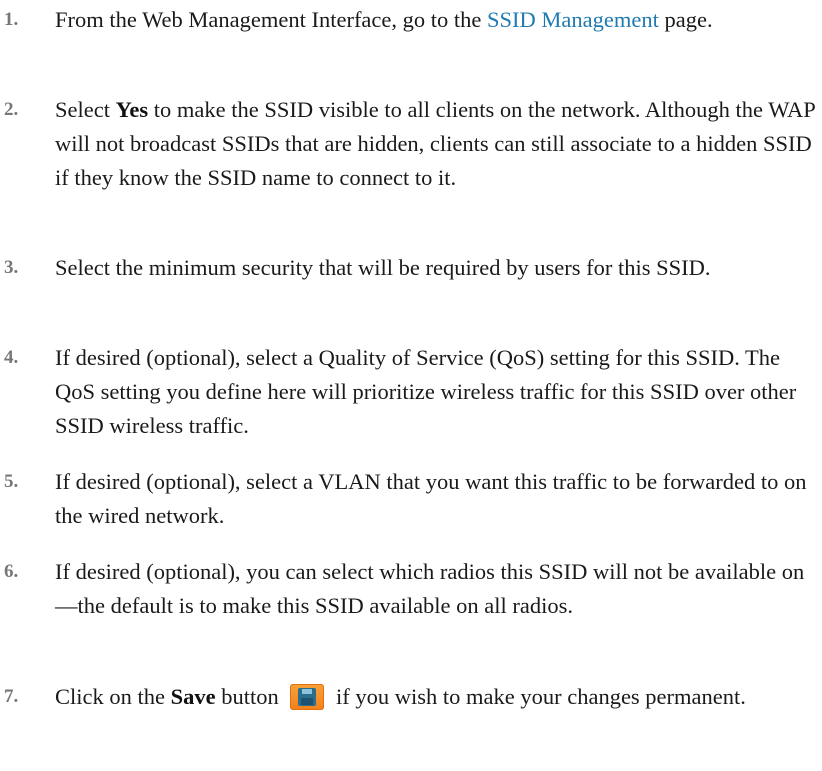 The image size is (822, 771). Describe the element at coordinates (11, 357) in the screenshot. I see `step-number: 4.` at that location.